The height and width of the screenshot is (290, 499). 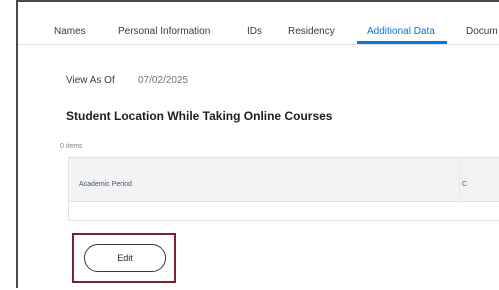 What do you see at coordinates (482, 31) in the screenshot?
I see `tab-documents: Docum` at bounding box center [482, 31].